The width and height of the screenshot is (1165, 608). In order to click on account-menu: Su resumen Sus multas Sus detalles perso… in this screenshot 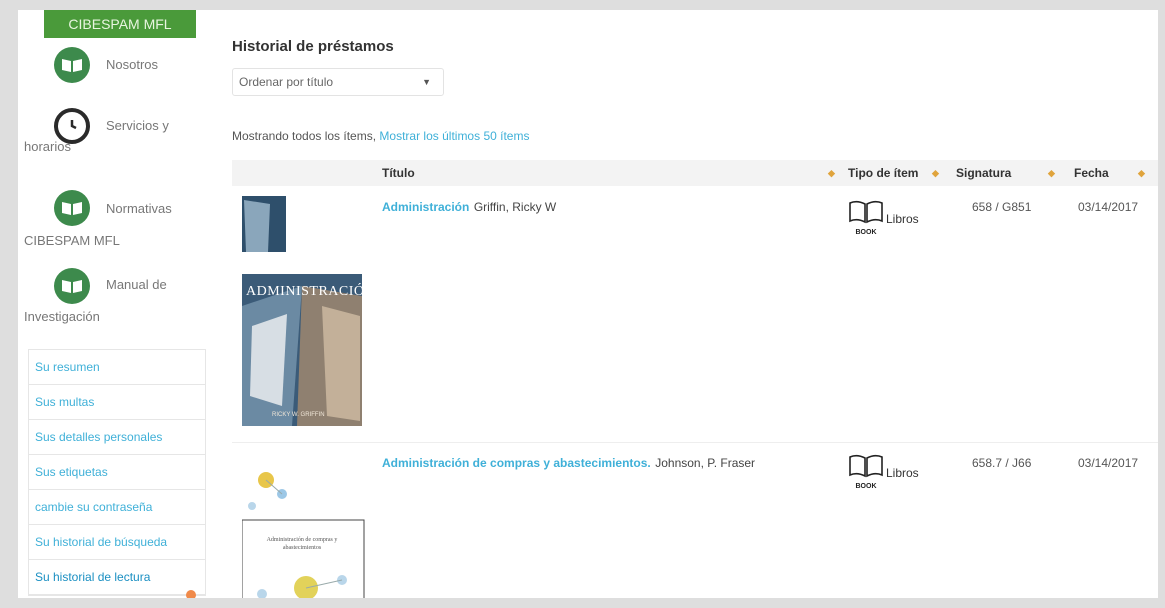, I will do `click(117, 472)`.